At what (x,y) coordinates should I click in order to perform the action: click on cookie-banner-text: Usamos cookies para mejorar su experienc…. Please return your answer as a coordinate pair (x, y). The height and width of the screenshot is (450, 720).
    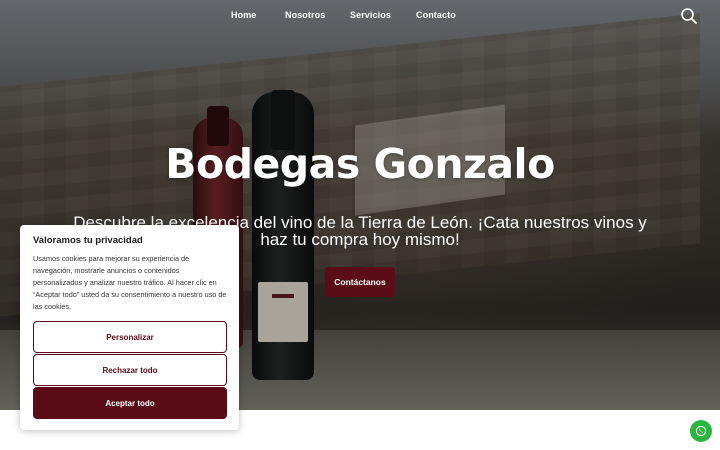
    Looking at the image, I should click on (130, 282).